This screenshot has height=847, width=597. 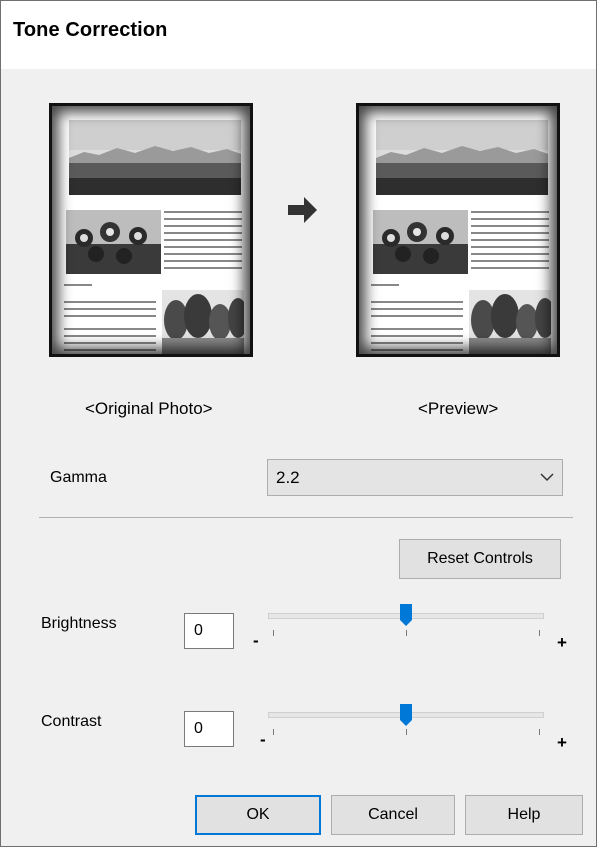 I want to click on preview-caption: <Preview>, so click(x=458, y=408).